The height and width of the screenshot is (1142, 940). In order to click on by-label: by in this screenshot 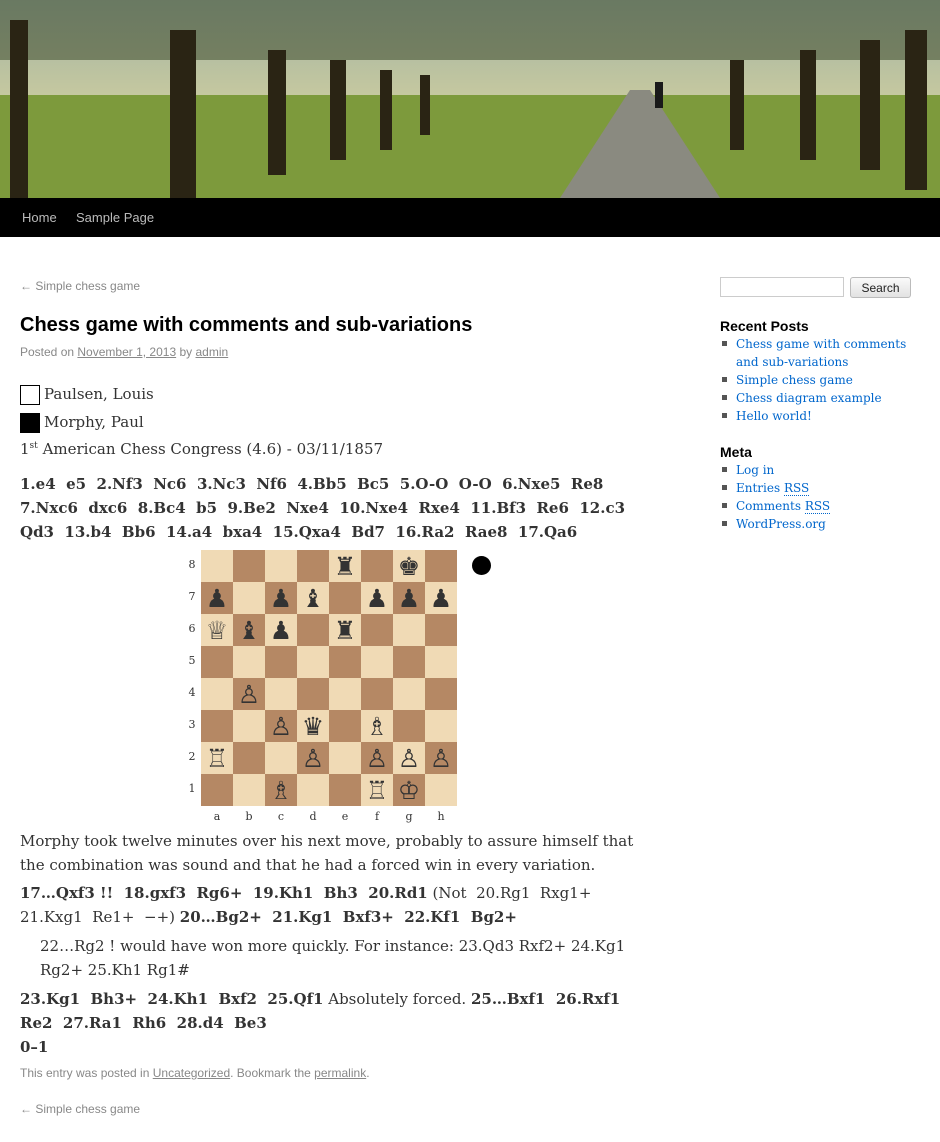, I will do `click(186, 352)`.